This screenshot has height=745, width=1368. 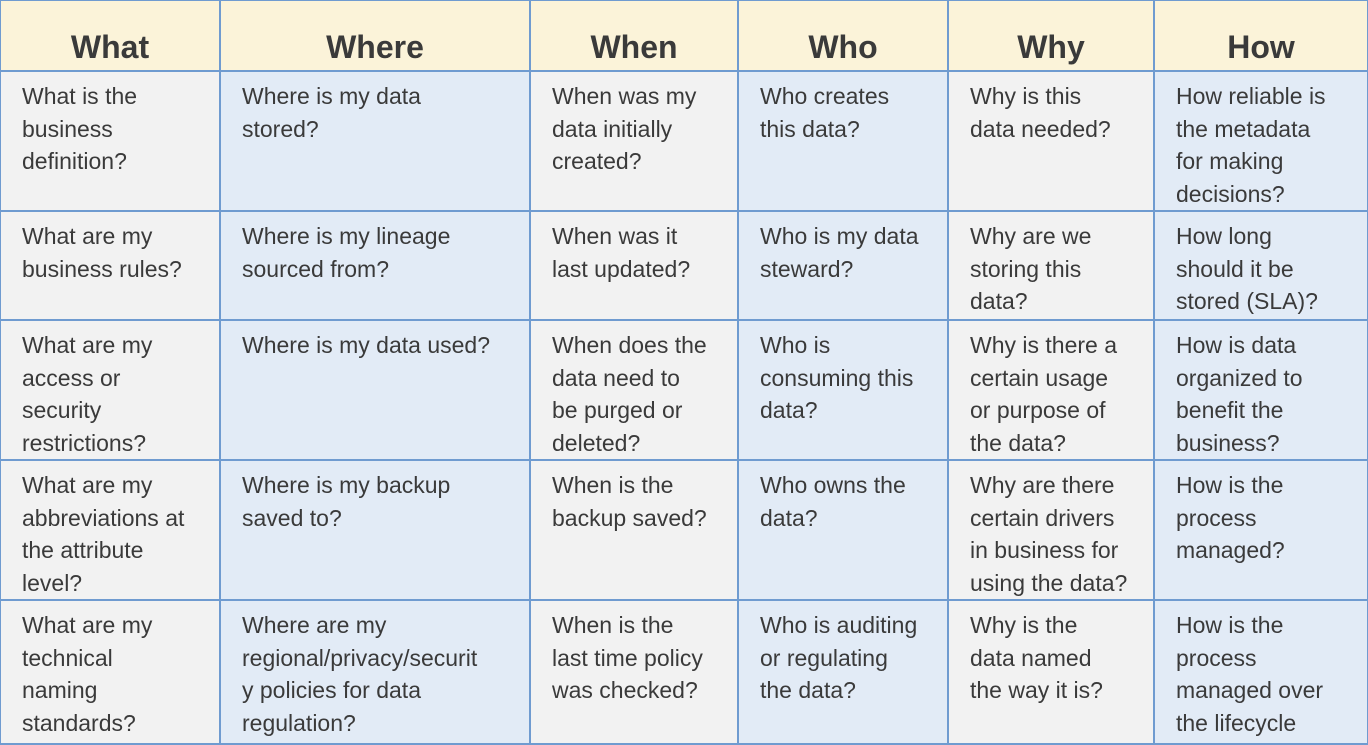 What do you see at coordinates (299, 722) in the screenshot?
I see `cell-text-line: regulation?` at bounding box center [299, 722].